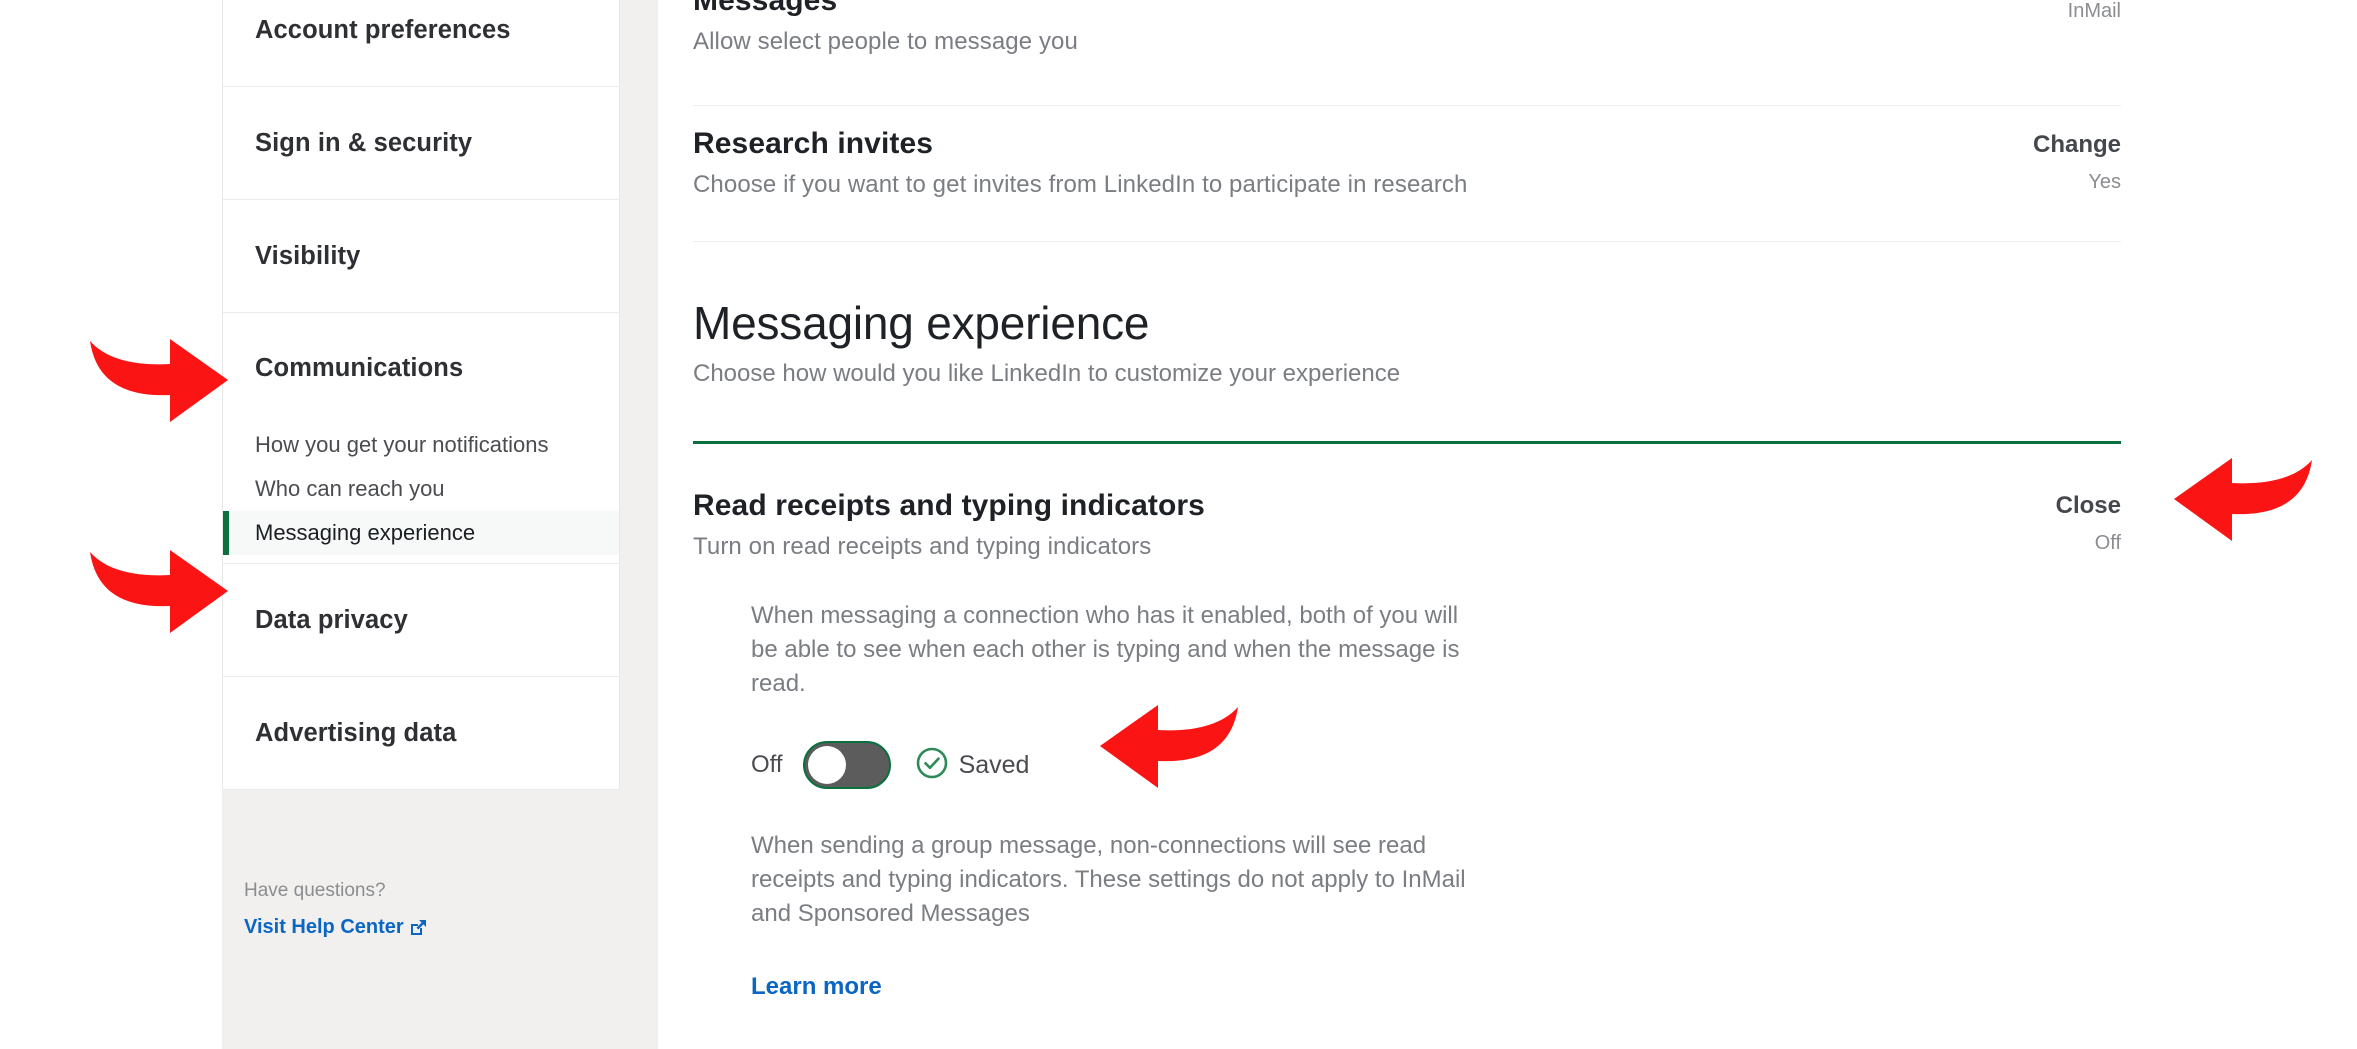  I want to click on nav-group-visibility: Visibility, so click(421, 256).